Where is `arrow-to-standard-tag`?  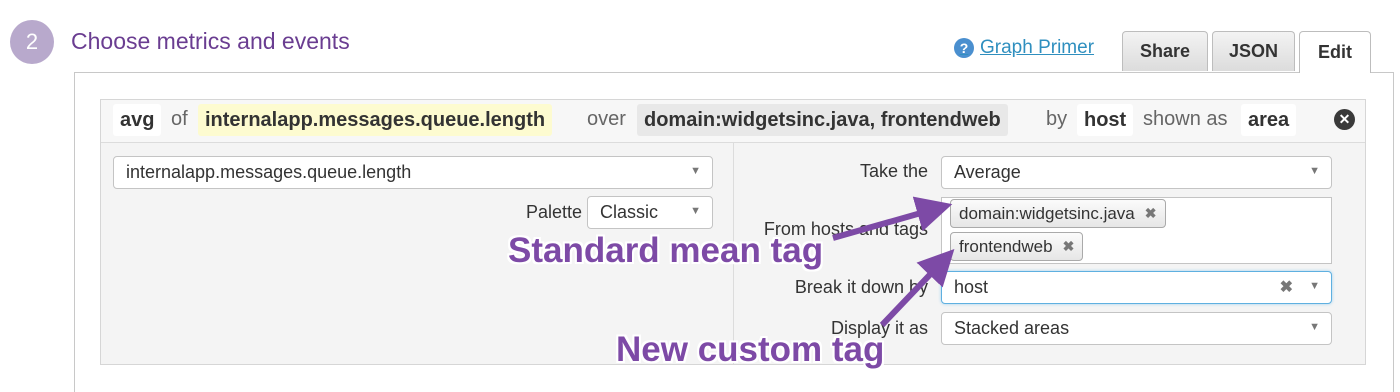
arrow-to-standard-tag is located at coordinates (892, 218).